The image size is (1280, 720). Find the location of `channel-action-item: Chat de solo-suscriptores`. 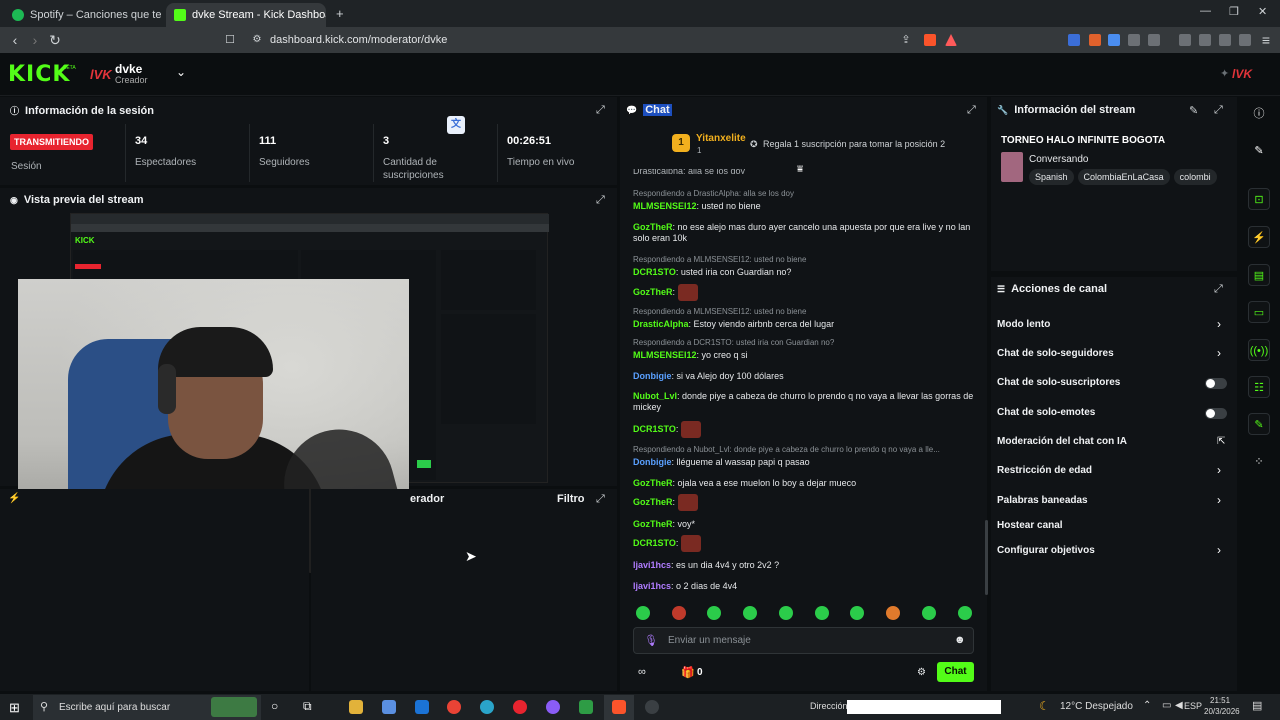

channel-action-item: Chat de solo-suscriptores is located at coordinates (1058, 382).